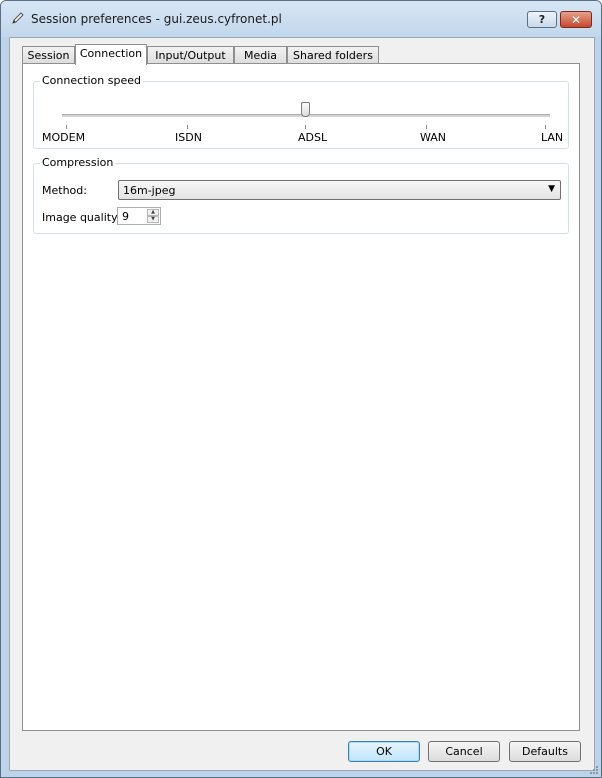  Describe the element at coordinates (91, 80) in the screenshot. I see `connection-speed-label: Connection speed` at that location.